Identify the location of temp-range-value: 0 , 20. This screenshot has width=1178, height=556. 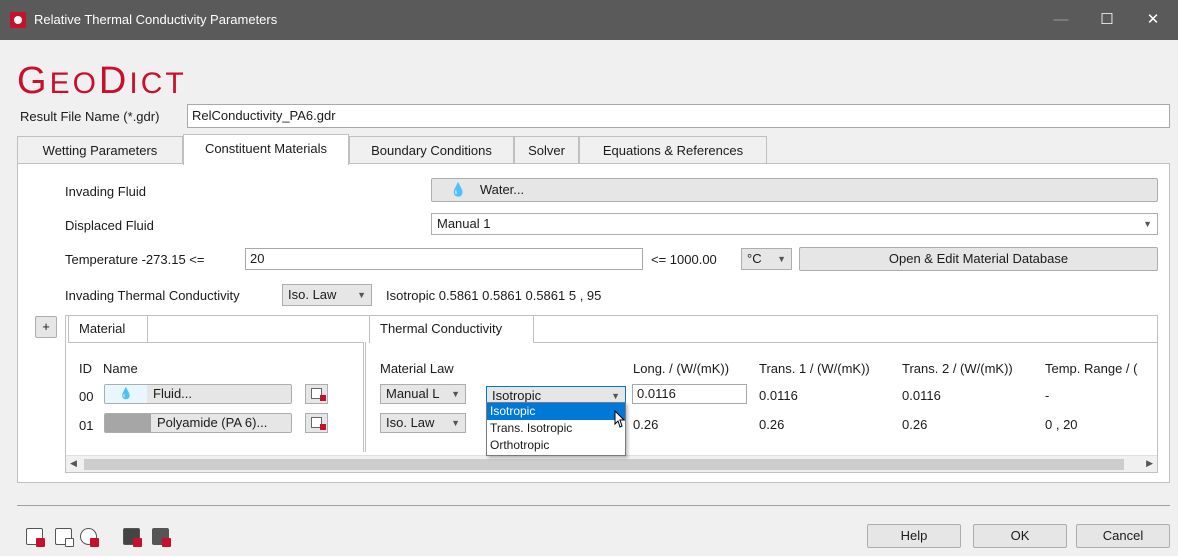
(1061, 424).